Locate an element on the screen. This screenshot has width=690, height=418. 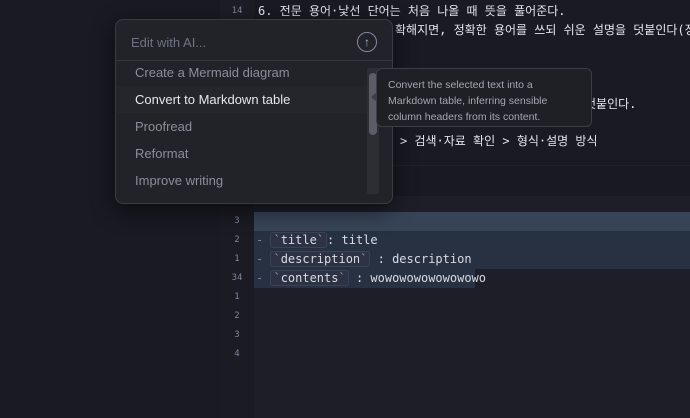
code-line: - `description` : description is located at coordinates (364, 259).